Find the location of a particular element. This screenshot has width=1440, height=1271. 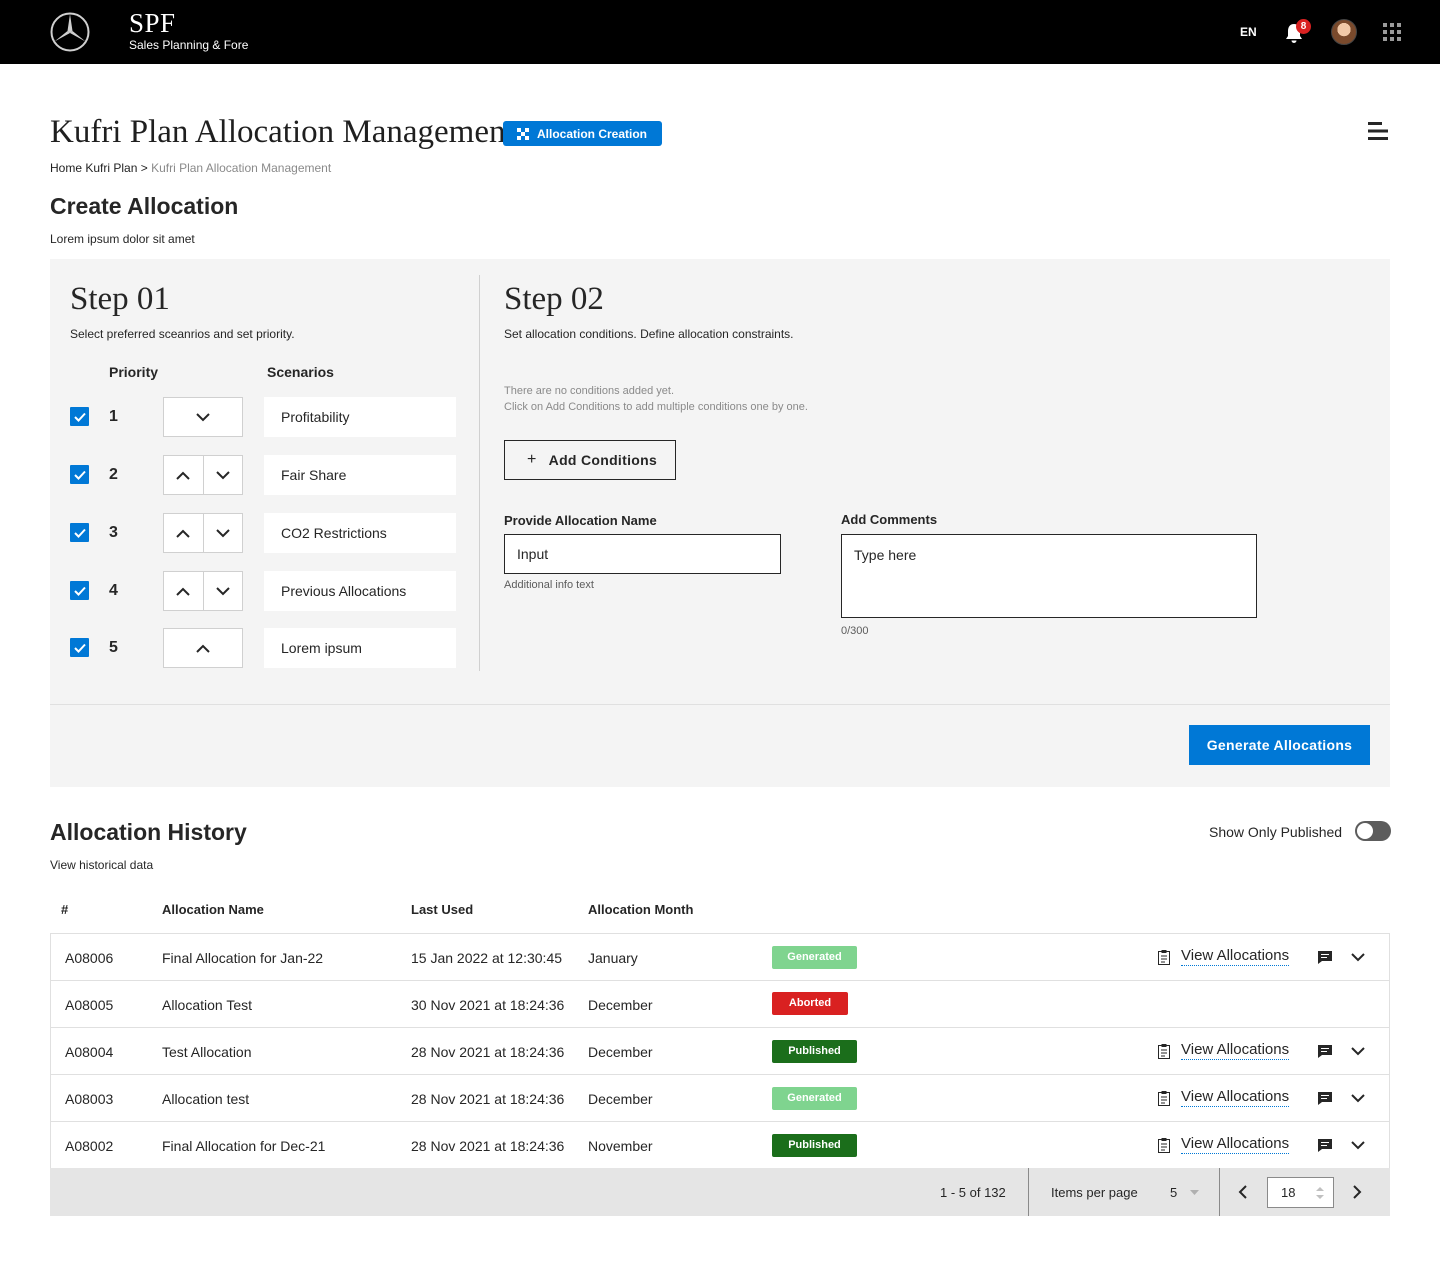

status-badge: Published is located at coordinates (814, 1051).